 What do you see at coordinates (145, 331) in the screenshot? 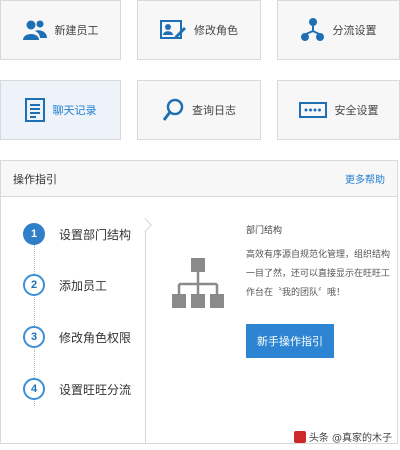
I see `step-divider` at bounding box center [145, 331].